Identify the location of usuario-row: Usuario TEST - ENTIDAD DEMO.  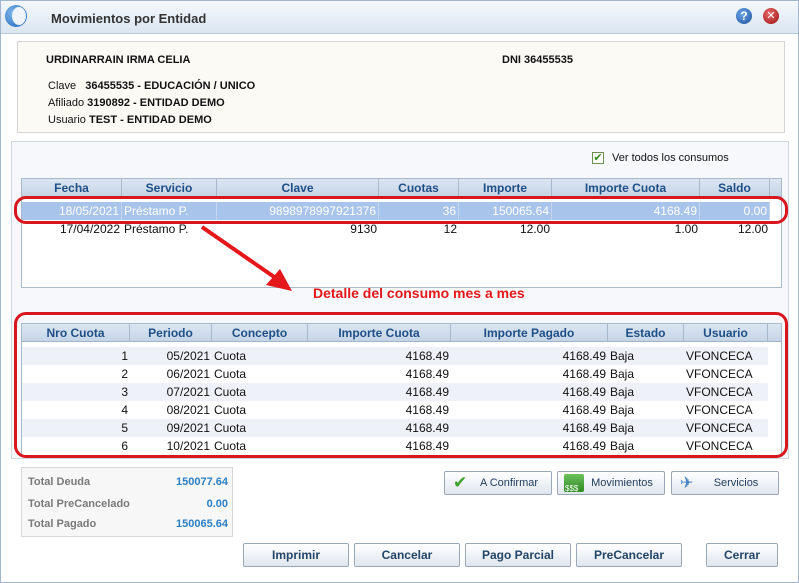
(130, 120).